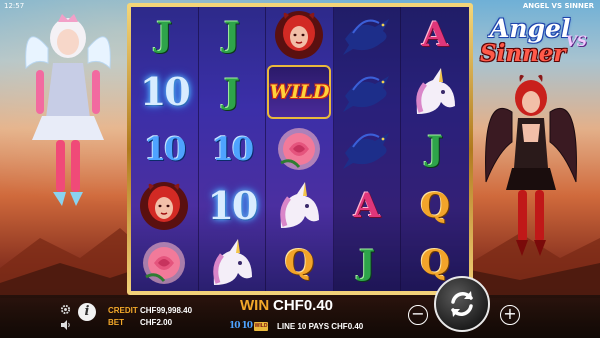 The width and height of the screenshot is (600, 338). I want to click on angel-character, so click(68, 110).